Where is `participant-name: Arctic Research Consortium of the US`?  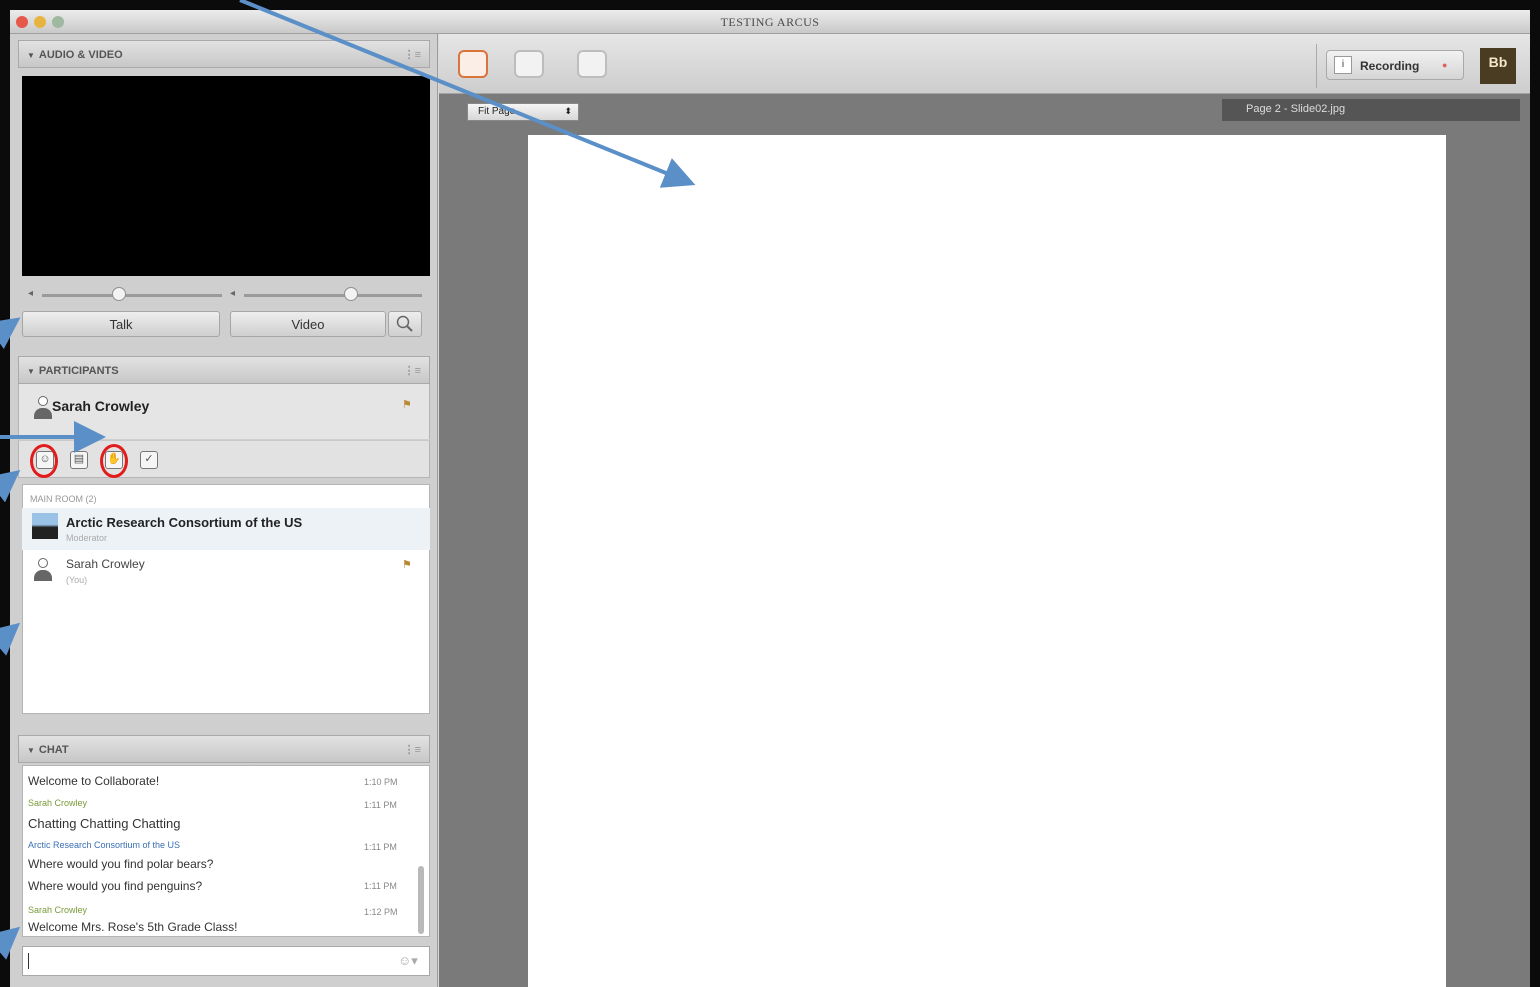 participant-name: Arctic Research Consortium of the US is located at coordinates (184, 522).